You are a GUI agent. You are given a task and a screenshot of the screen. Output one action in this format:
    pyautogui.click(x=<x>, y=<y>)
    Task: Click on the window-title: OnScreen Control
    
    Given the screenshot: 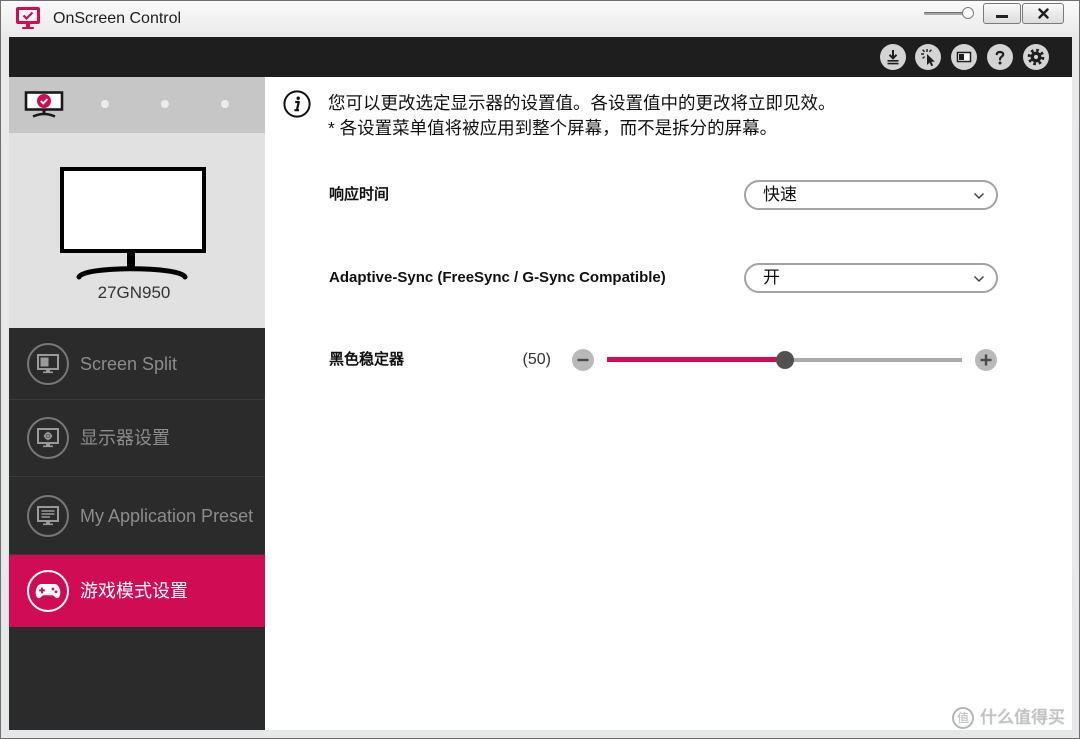 What is the action you would take?
    pyautogui.click(x=117, y=18)
    